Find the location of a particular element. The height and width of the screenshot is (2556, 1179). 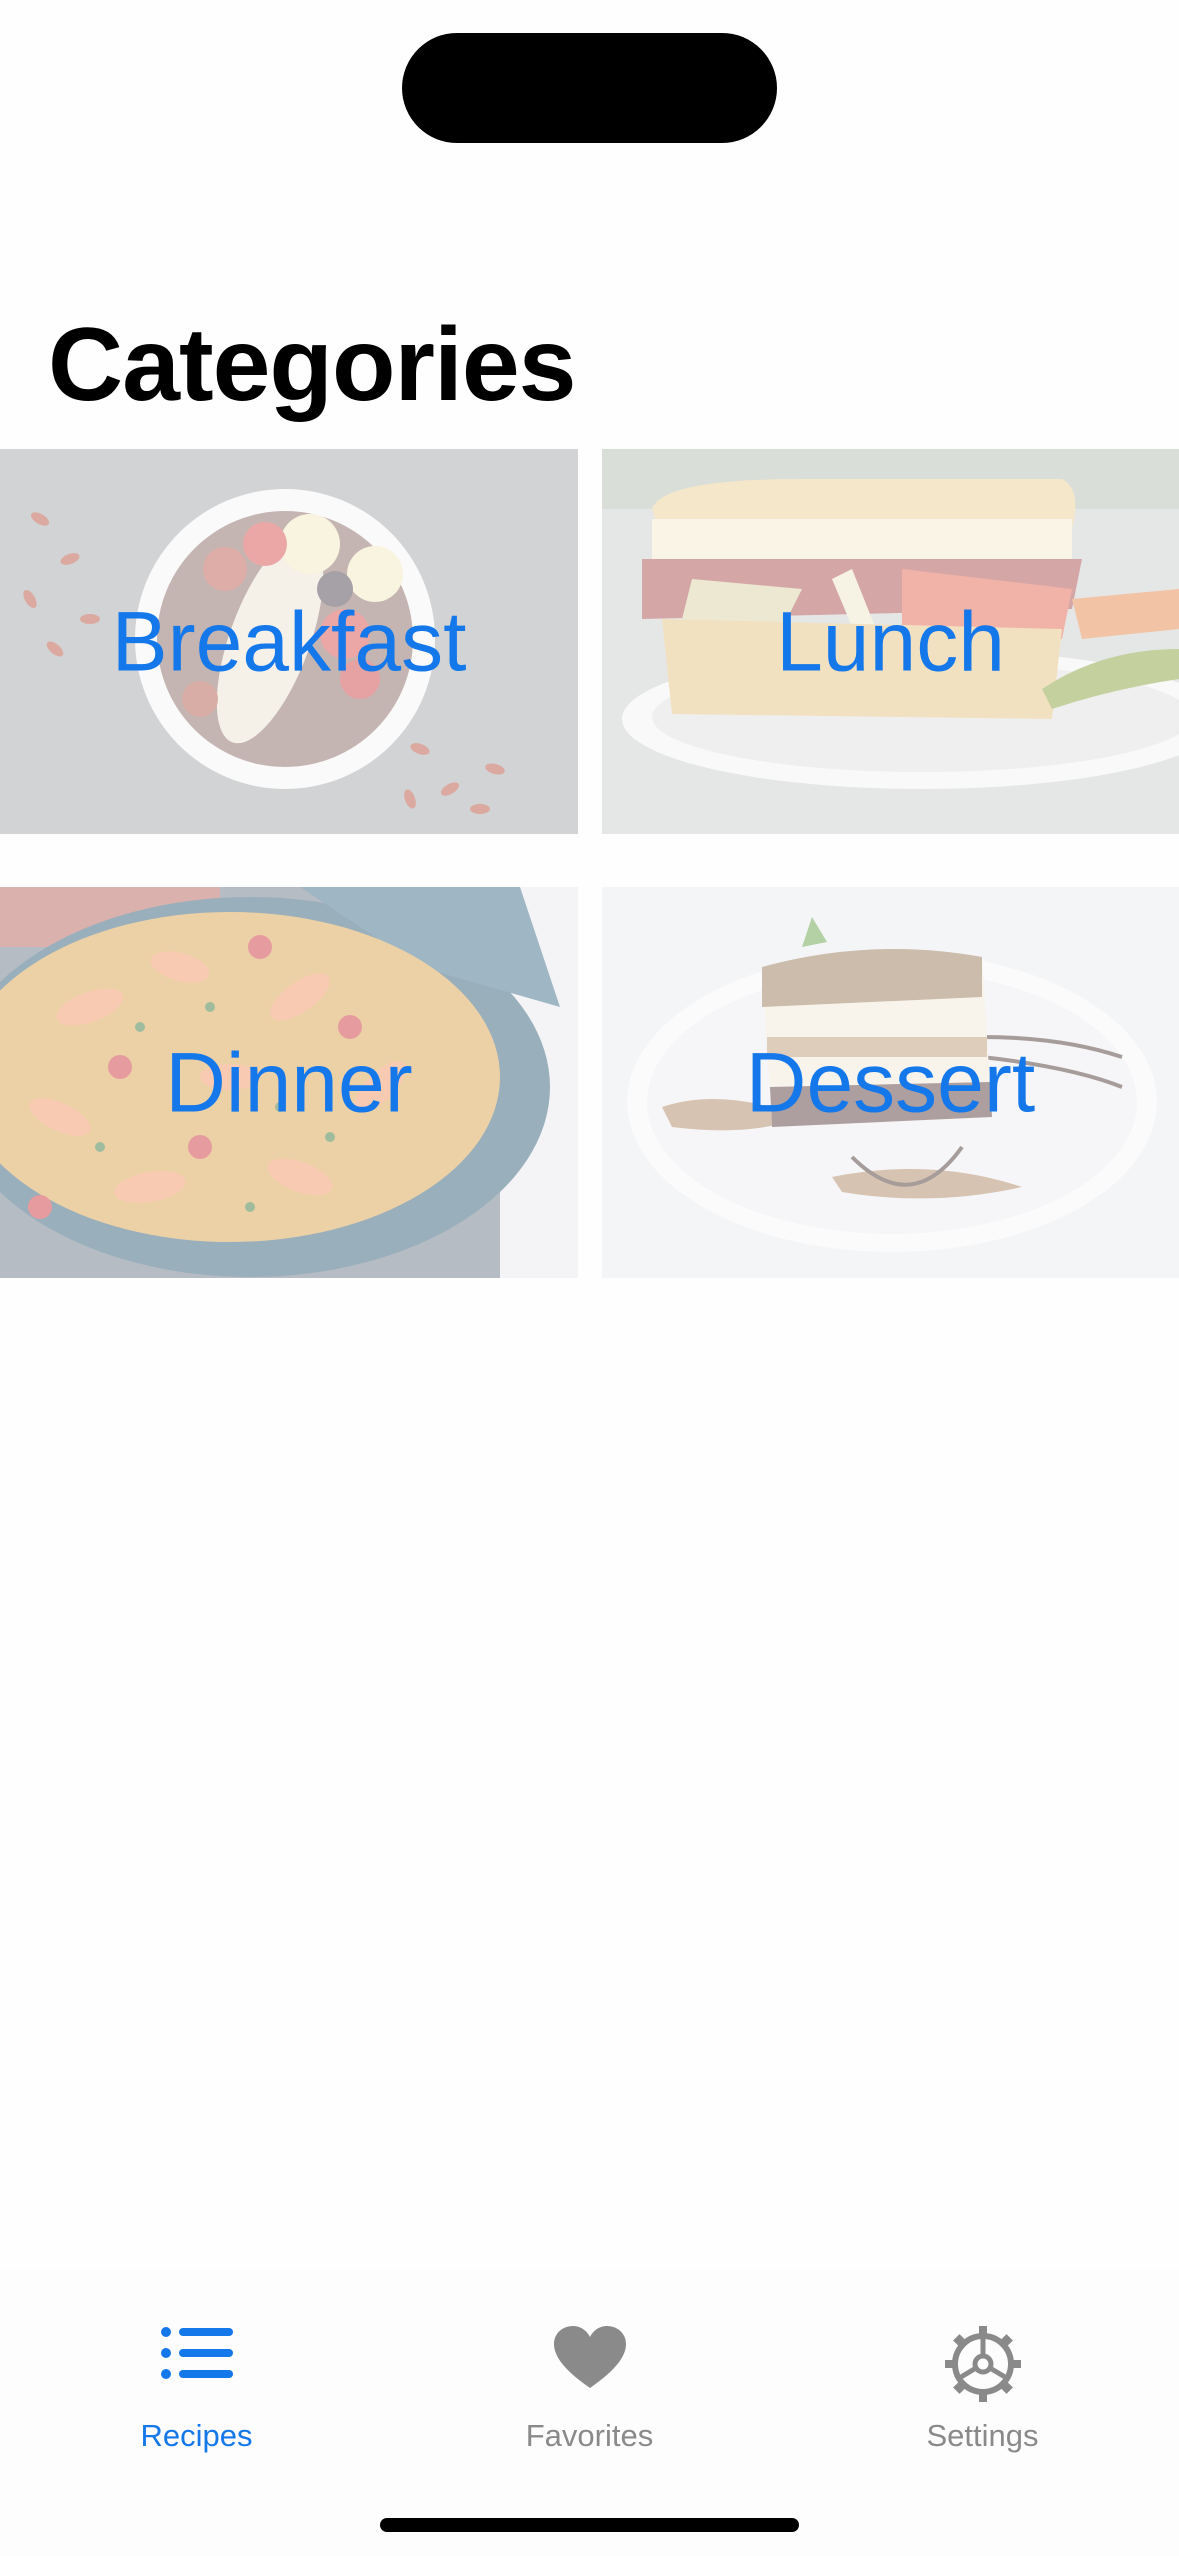

heart-icon is located at coordinates (589, 2357).